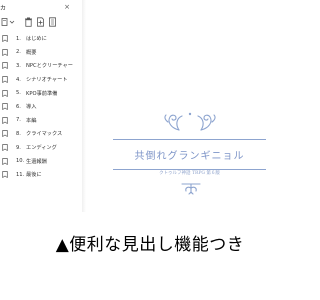 The height and width of the screenshot is (300, 320). I want to click on find-bookmark-icon, so click(52, 22).